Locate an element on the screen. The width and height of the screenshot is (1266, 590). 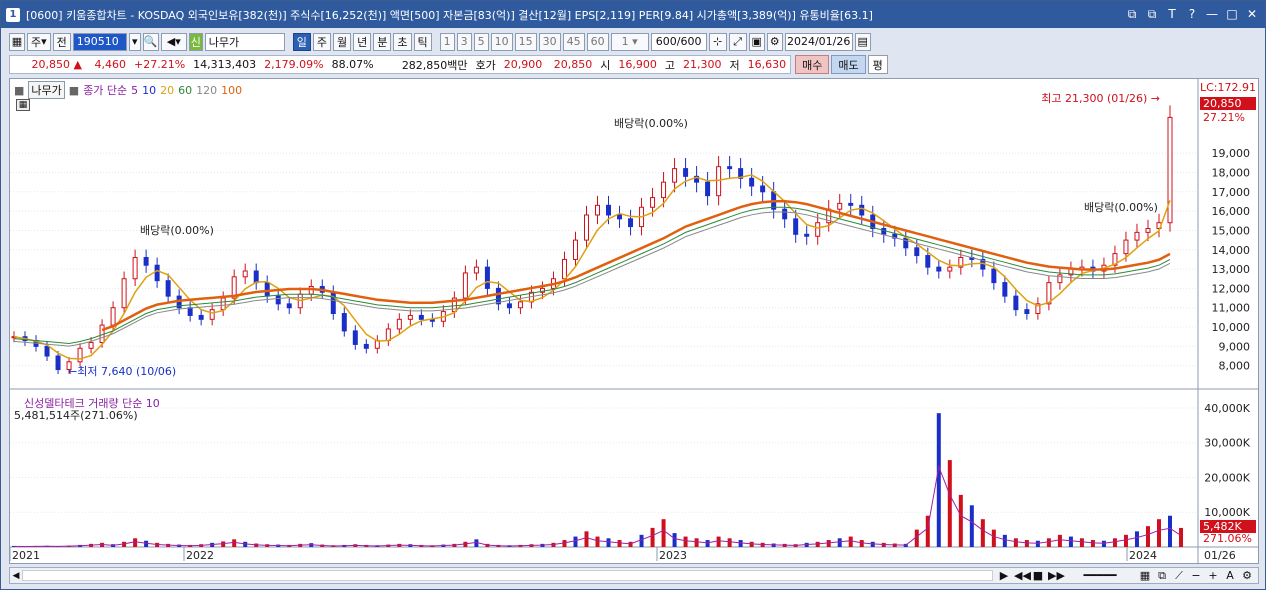
x-tick-label: 2021 is located at coordinates (26, 555).